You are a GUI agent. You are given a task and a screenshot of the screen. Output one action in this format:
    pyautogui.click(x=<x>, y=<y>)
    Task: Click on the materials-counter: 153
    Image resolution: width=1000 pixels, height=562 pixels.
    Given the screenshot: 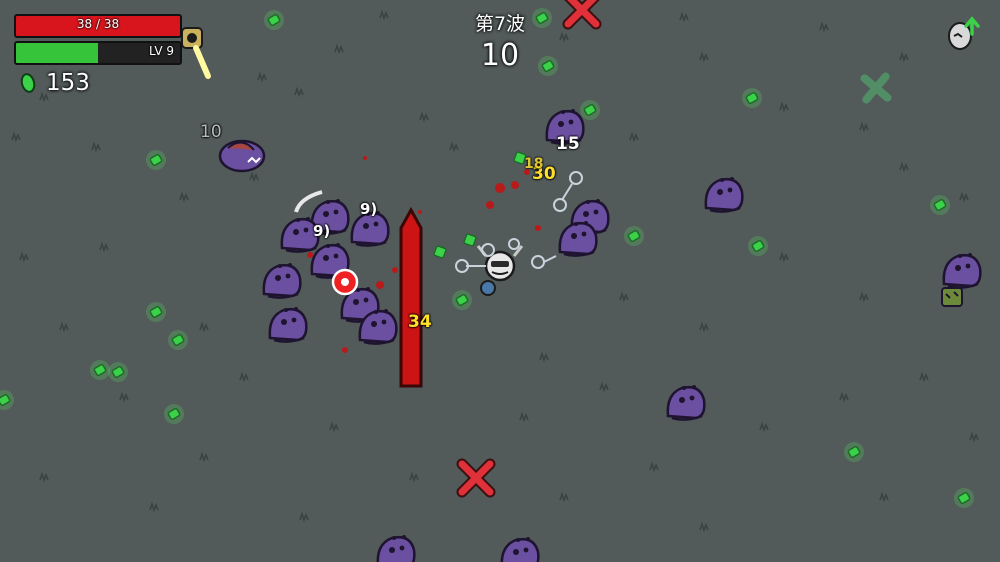 What is the action you would take?
    pyautogui.click(x=54, y=83)
    